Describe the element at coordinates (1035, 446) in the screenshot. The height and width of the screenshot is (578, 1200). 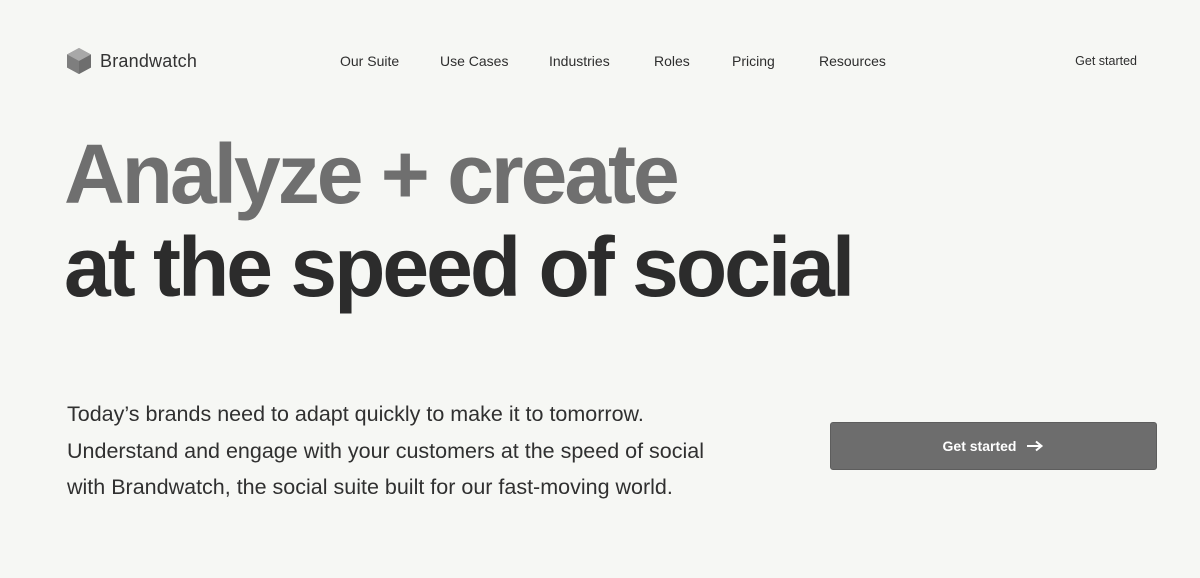
I see `arrow-right-icon` at that location.